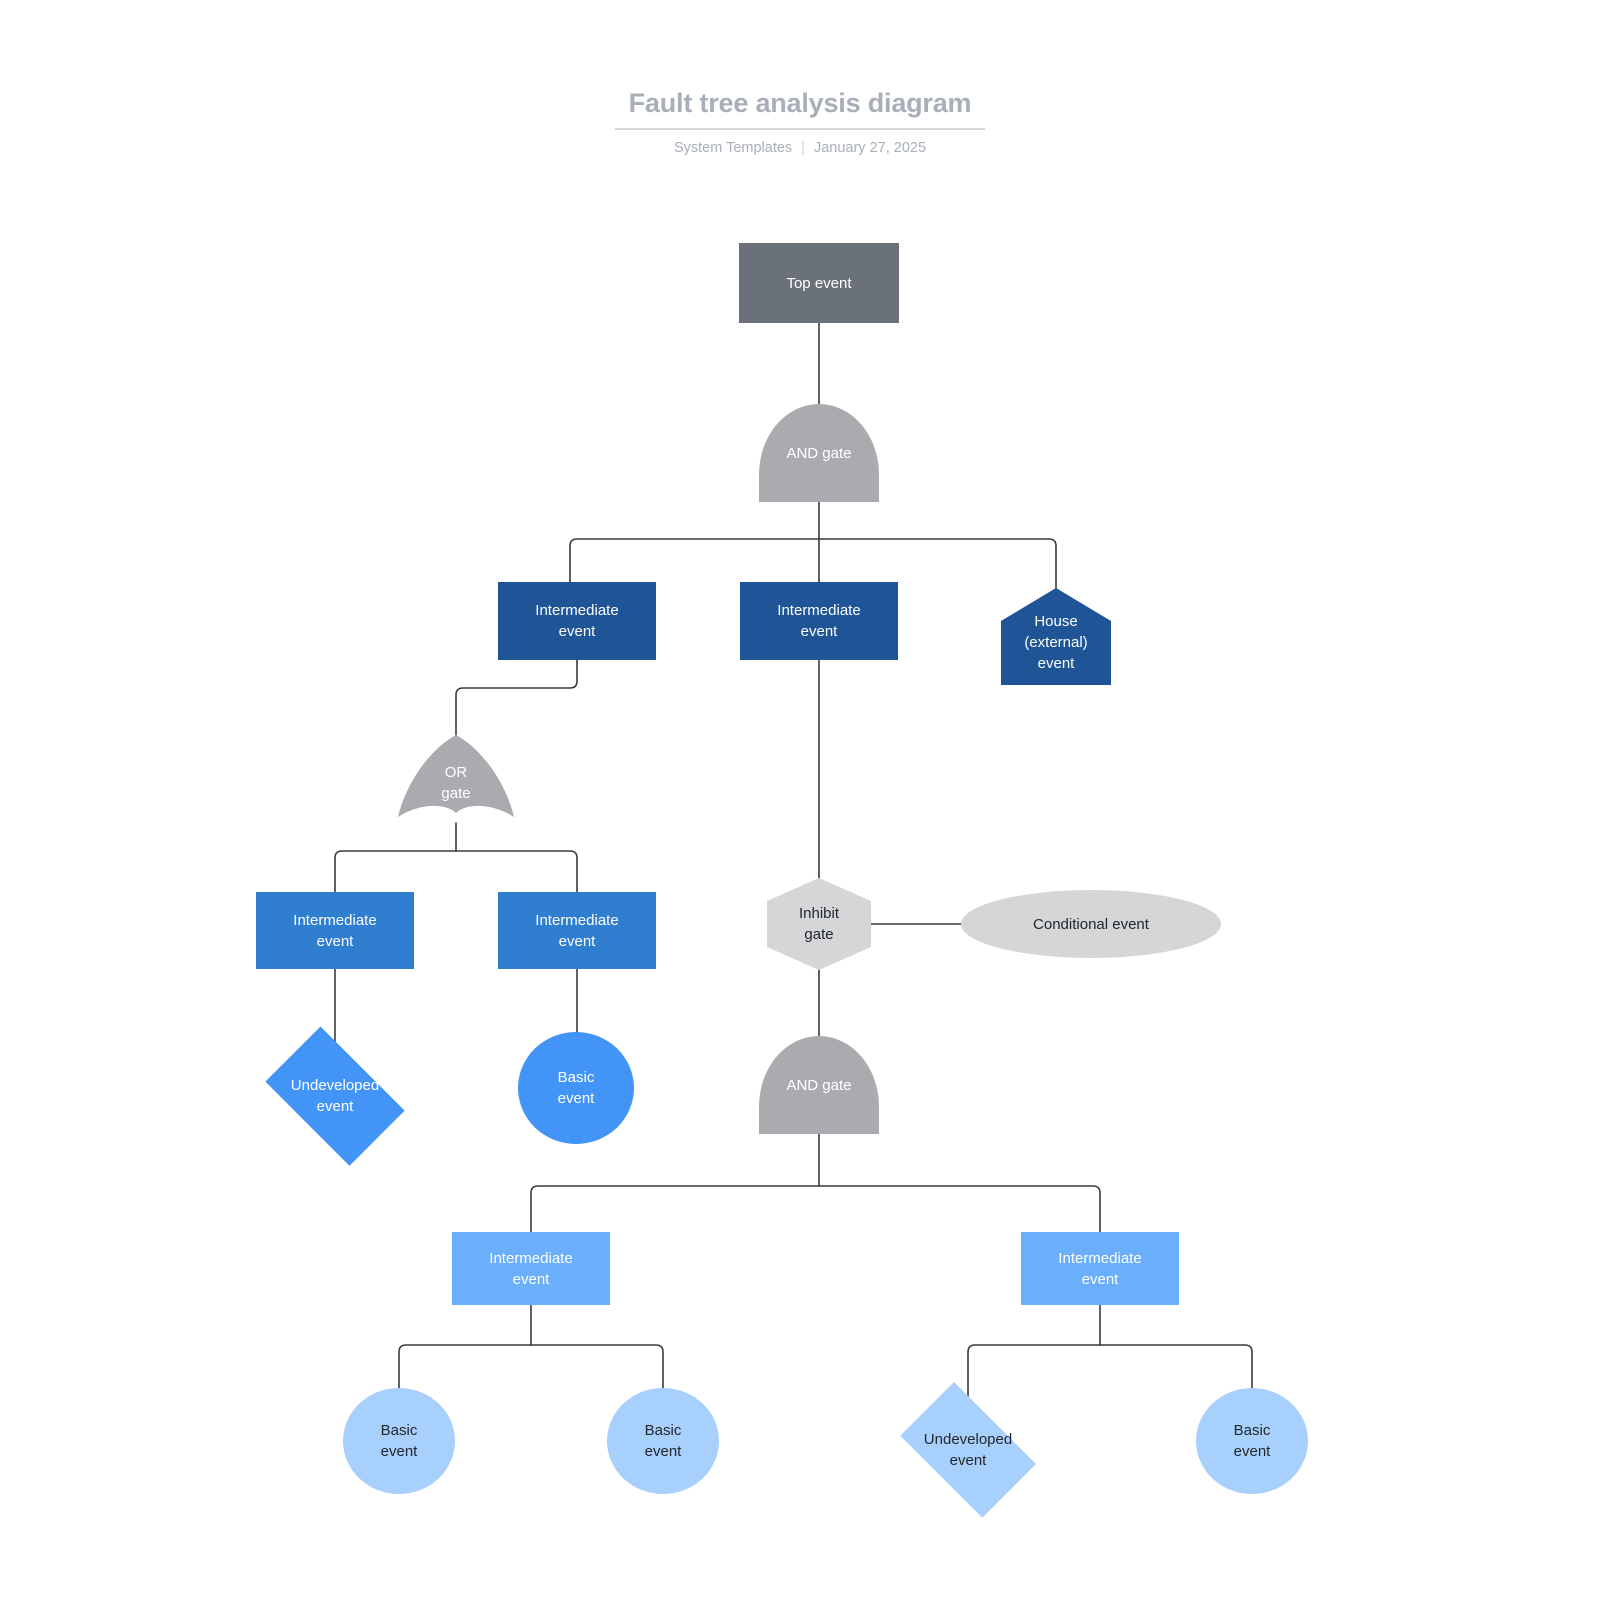 Image resolution: width=1600 pixels, height=1600 pixels. I want to click on node-undeveloped-event-2: Undeveloped event, so click(968, 1450).